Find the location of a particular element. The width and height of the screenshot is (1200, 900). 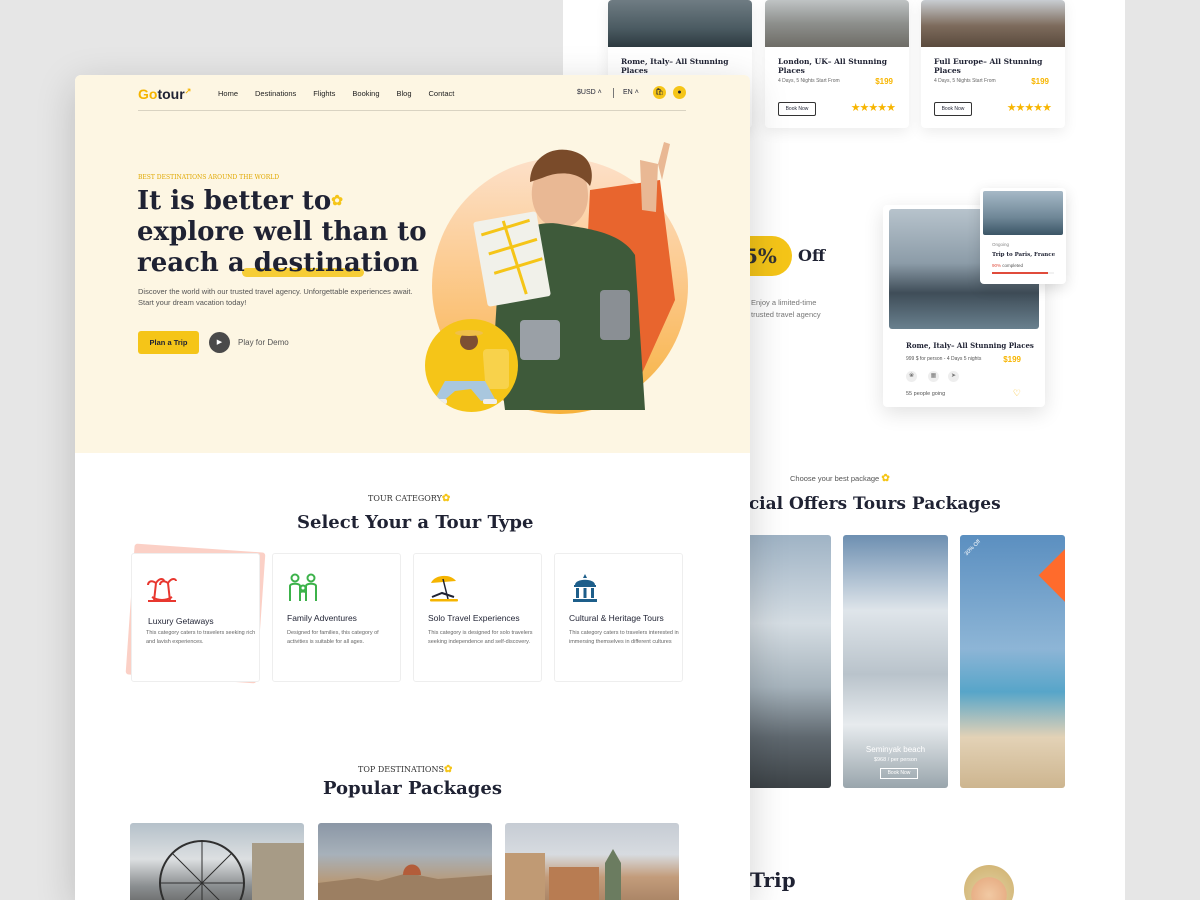

popular-package-london is located at coordinates (217, 861).